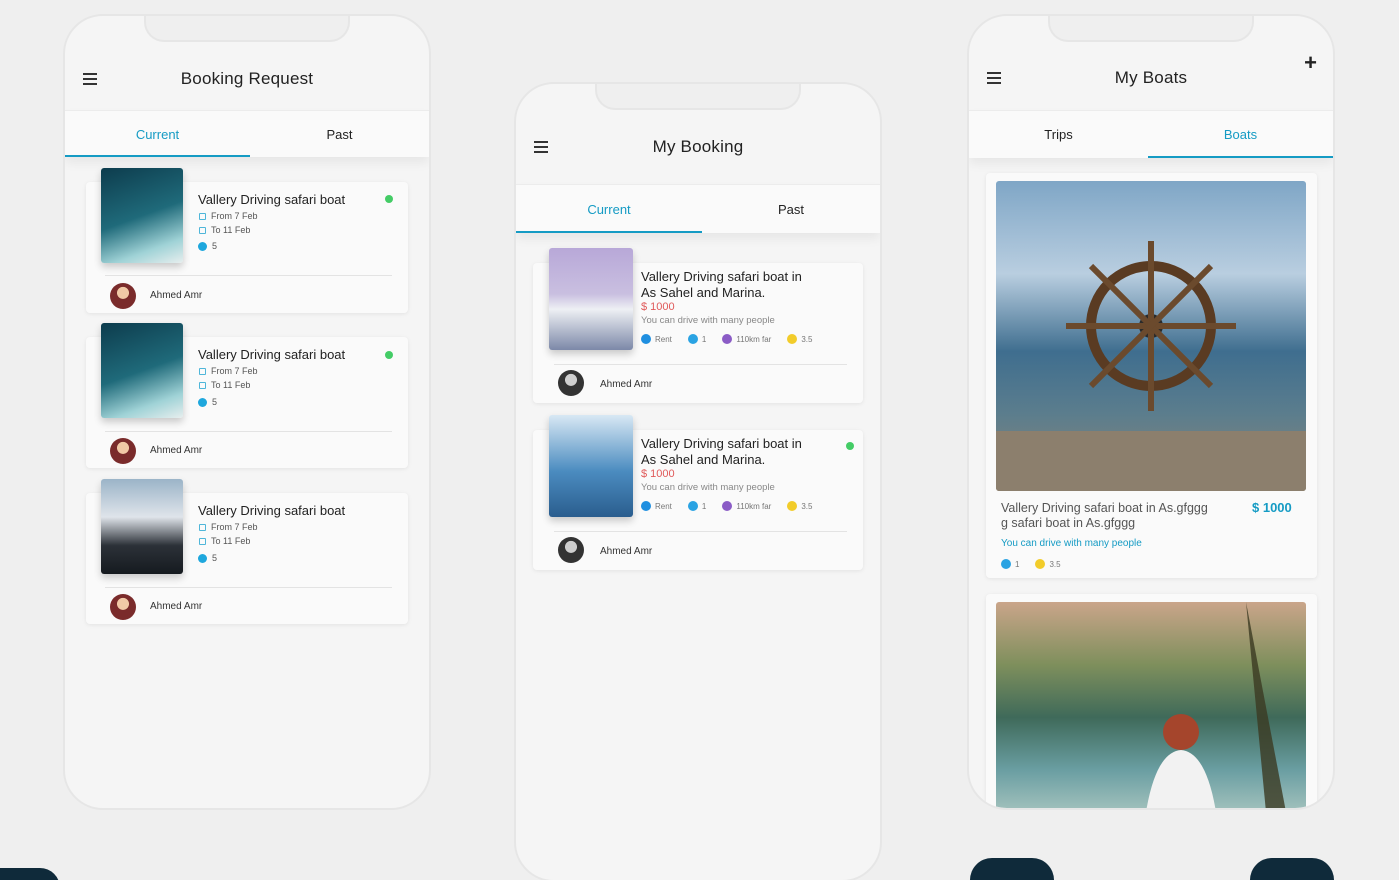  I want to click on boat-price: $ 1000, so click(1272, 507).